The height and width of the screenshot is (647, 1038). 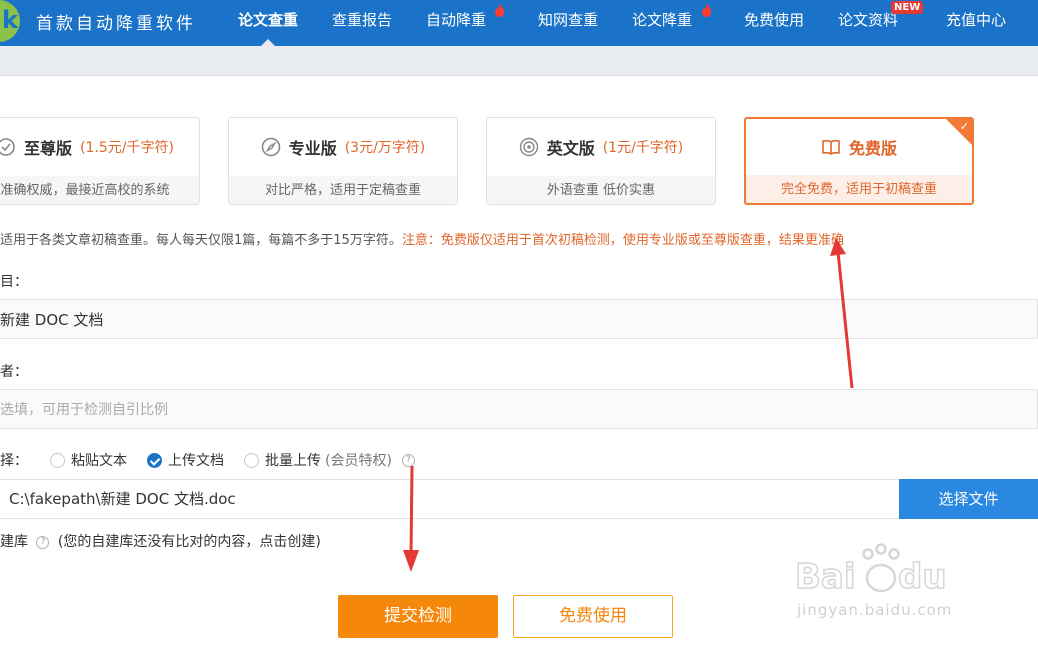 I want to click on open-book-icon, so click(x=831, y=147).